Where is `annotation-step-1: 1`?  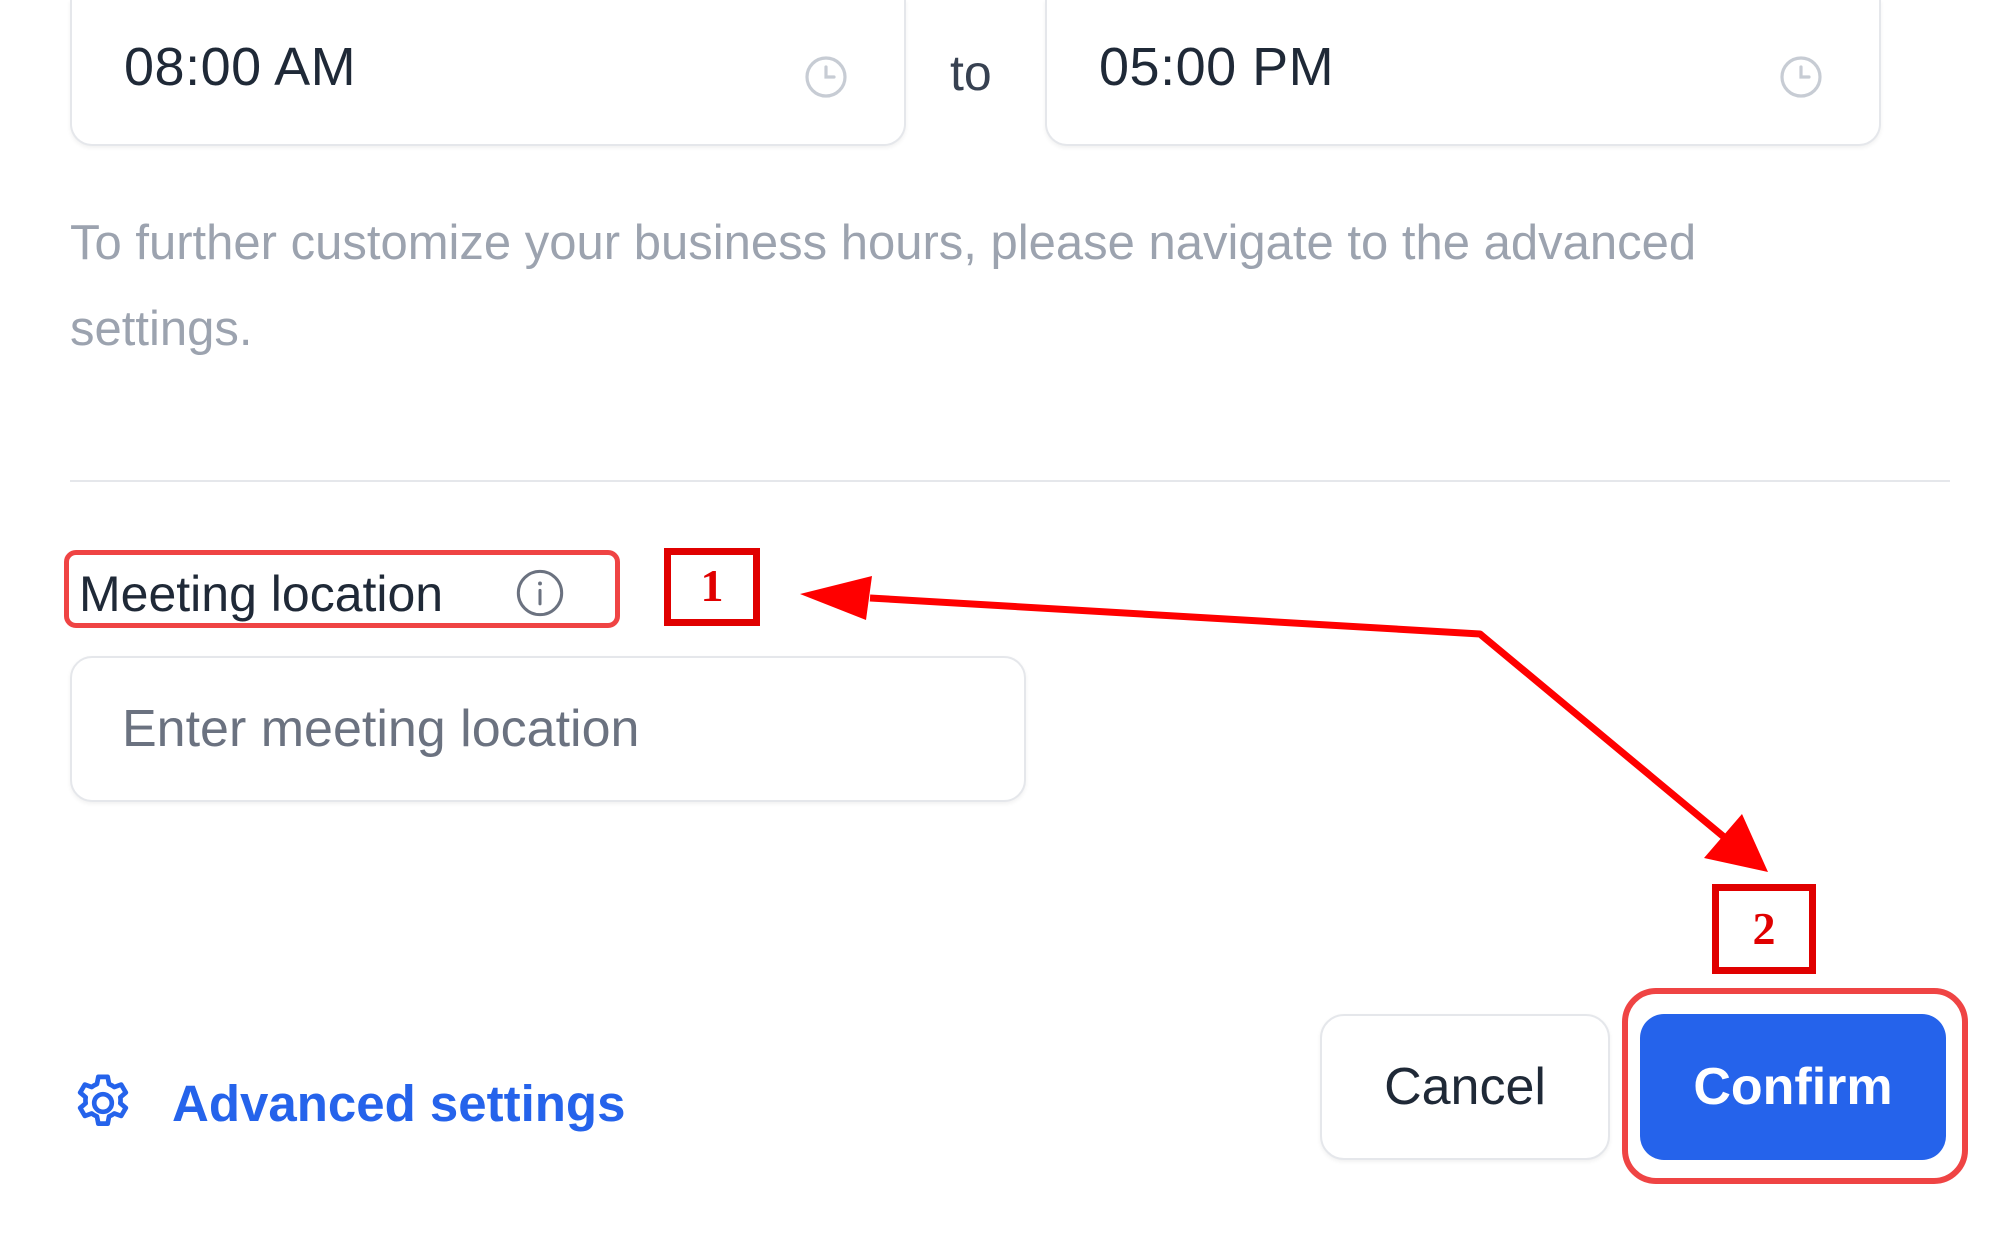
annotation-step-1: 1 is located at coordinates (712, 587).